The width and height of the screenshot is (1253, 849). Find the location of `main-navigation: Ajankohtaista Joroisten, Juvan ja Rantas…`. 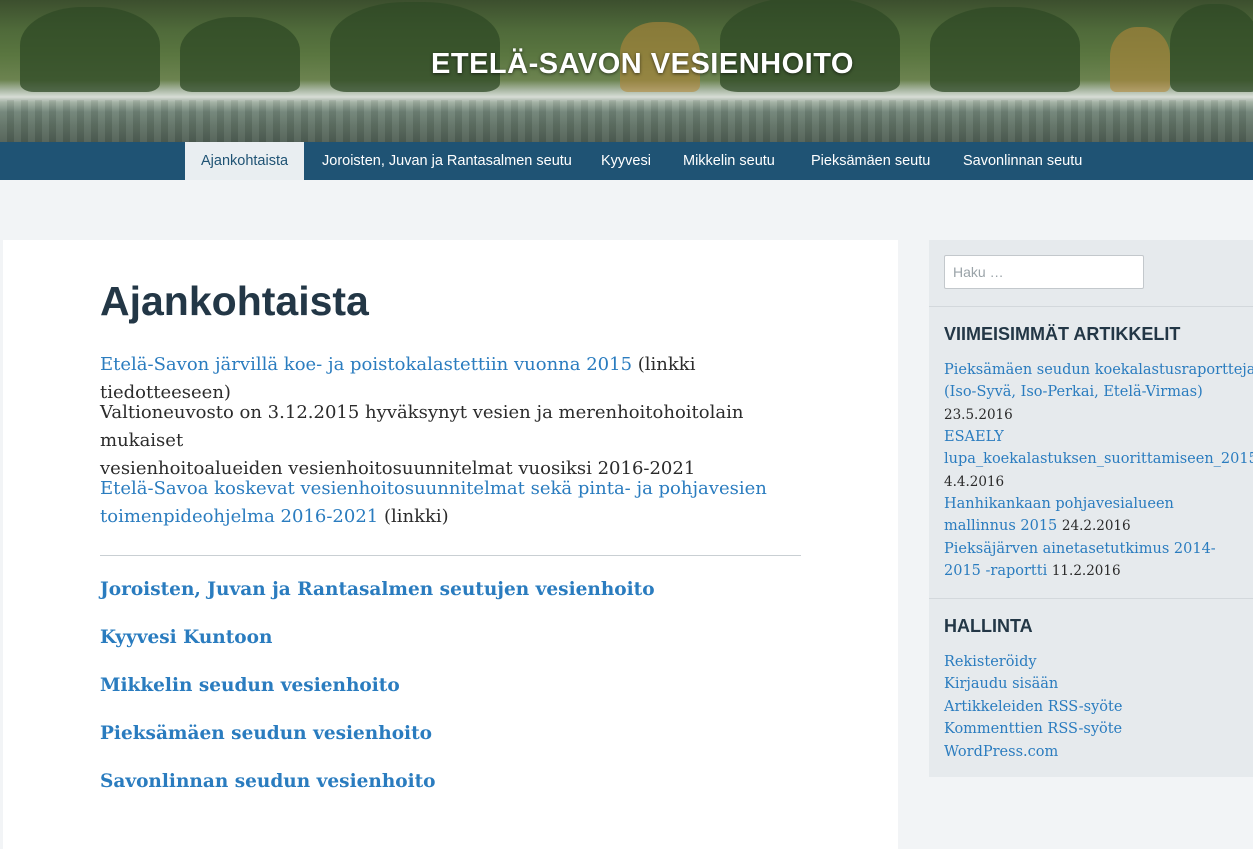

main-navigation: Ajankohtaista Joroisten, Juvan ja Rantas… is located at coordinates (626, 161).